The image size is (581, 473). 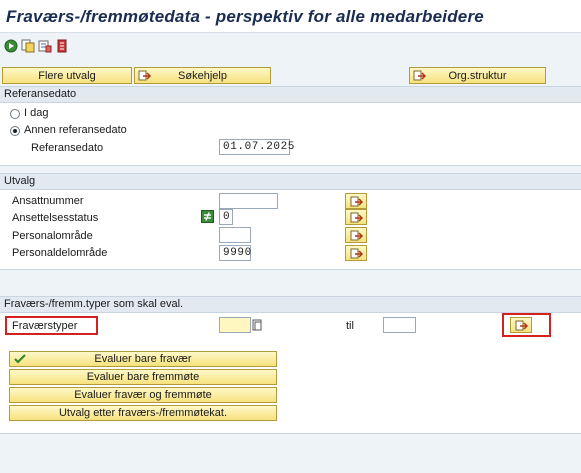 What do you see at coordinates (67, 75) in the screenshot?
I see `more-selections-button: Flere utvalg` at bounding box center [67, 75].